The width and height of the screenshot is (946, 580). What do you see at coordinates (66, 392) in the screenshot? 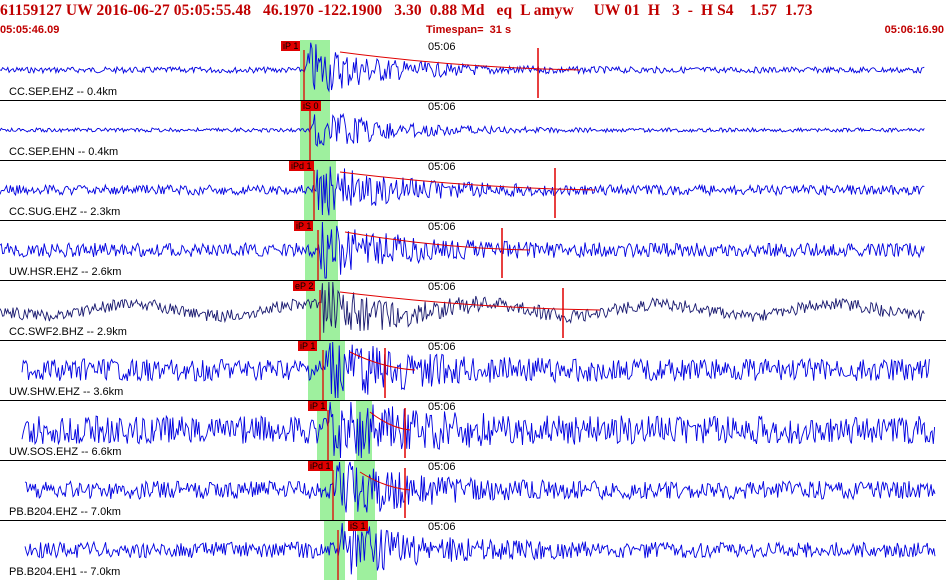
I see `channel-label: UW.SHW.EHZ -- 3.6km` at bounding box center [66, 392].